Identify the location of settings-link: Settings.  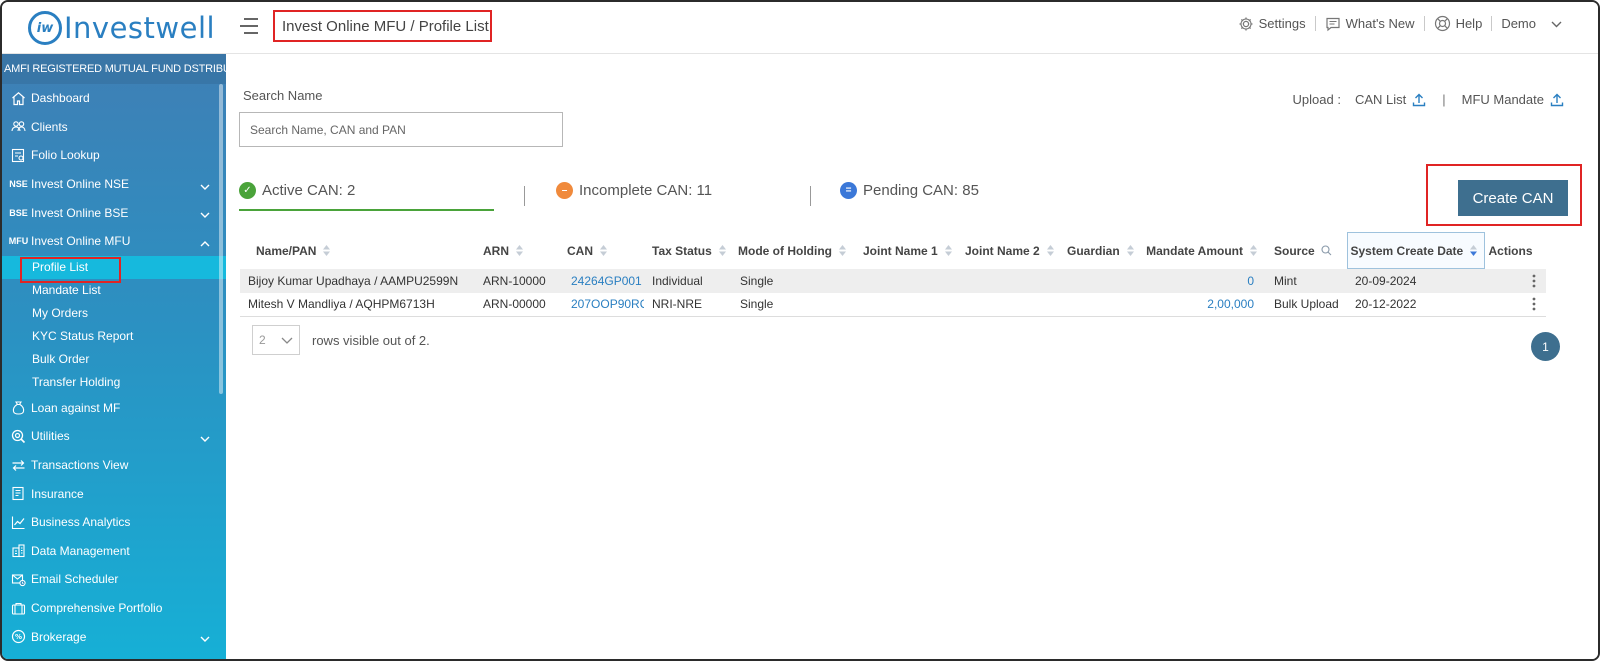
(1272, 24).